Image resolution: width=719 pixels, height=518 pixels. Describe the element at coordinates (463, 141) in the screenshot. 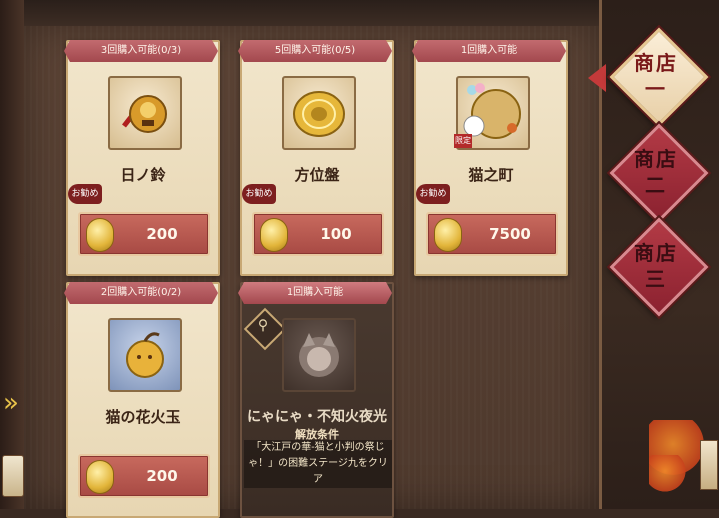

I see `limited-badge: 限定` at that location.